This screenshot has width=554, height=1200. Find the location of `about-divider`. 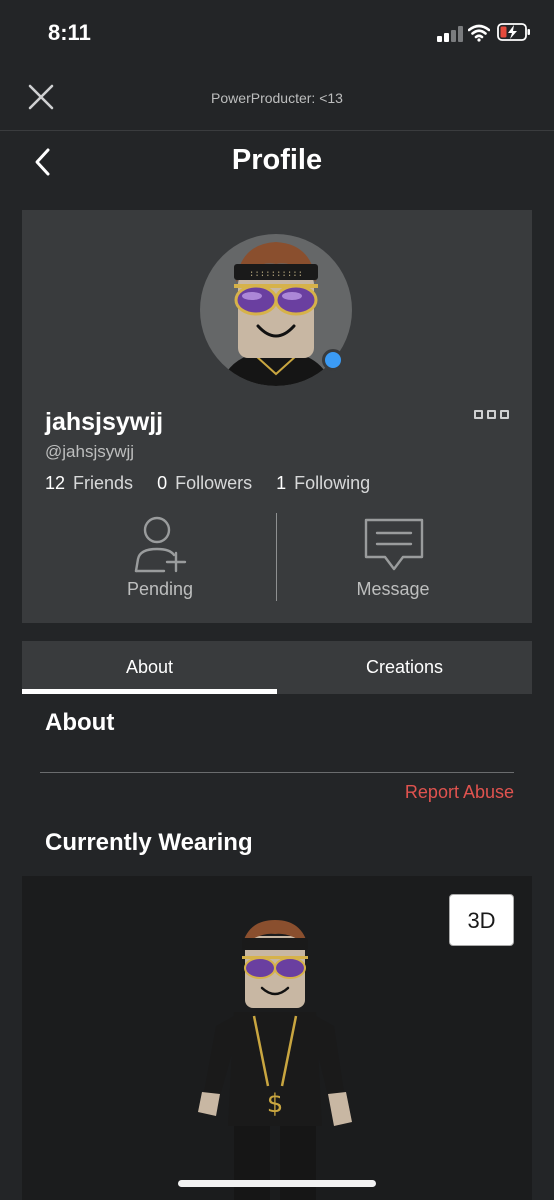

about-divider is located at coordinates (277, 772).